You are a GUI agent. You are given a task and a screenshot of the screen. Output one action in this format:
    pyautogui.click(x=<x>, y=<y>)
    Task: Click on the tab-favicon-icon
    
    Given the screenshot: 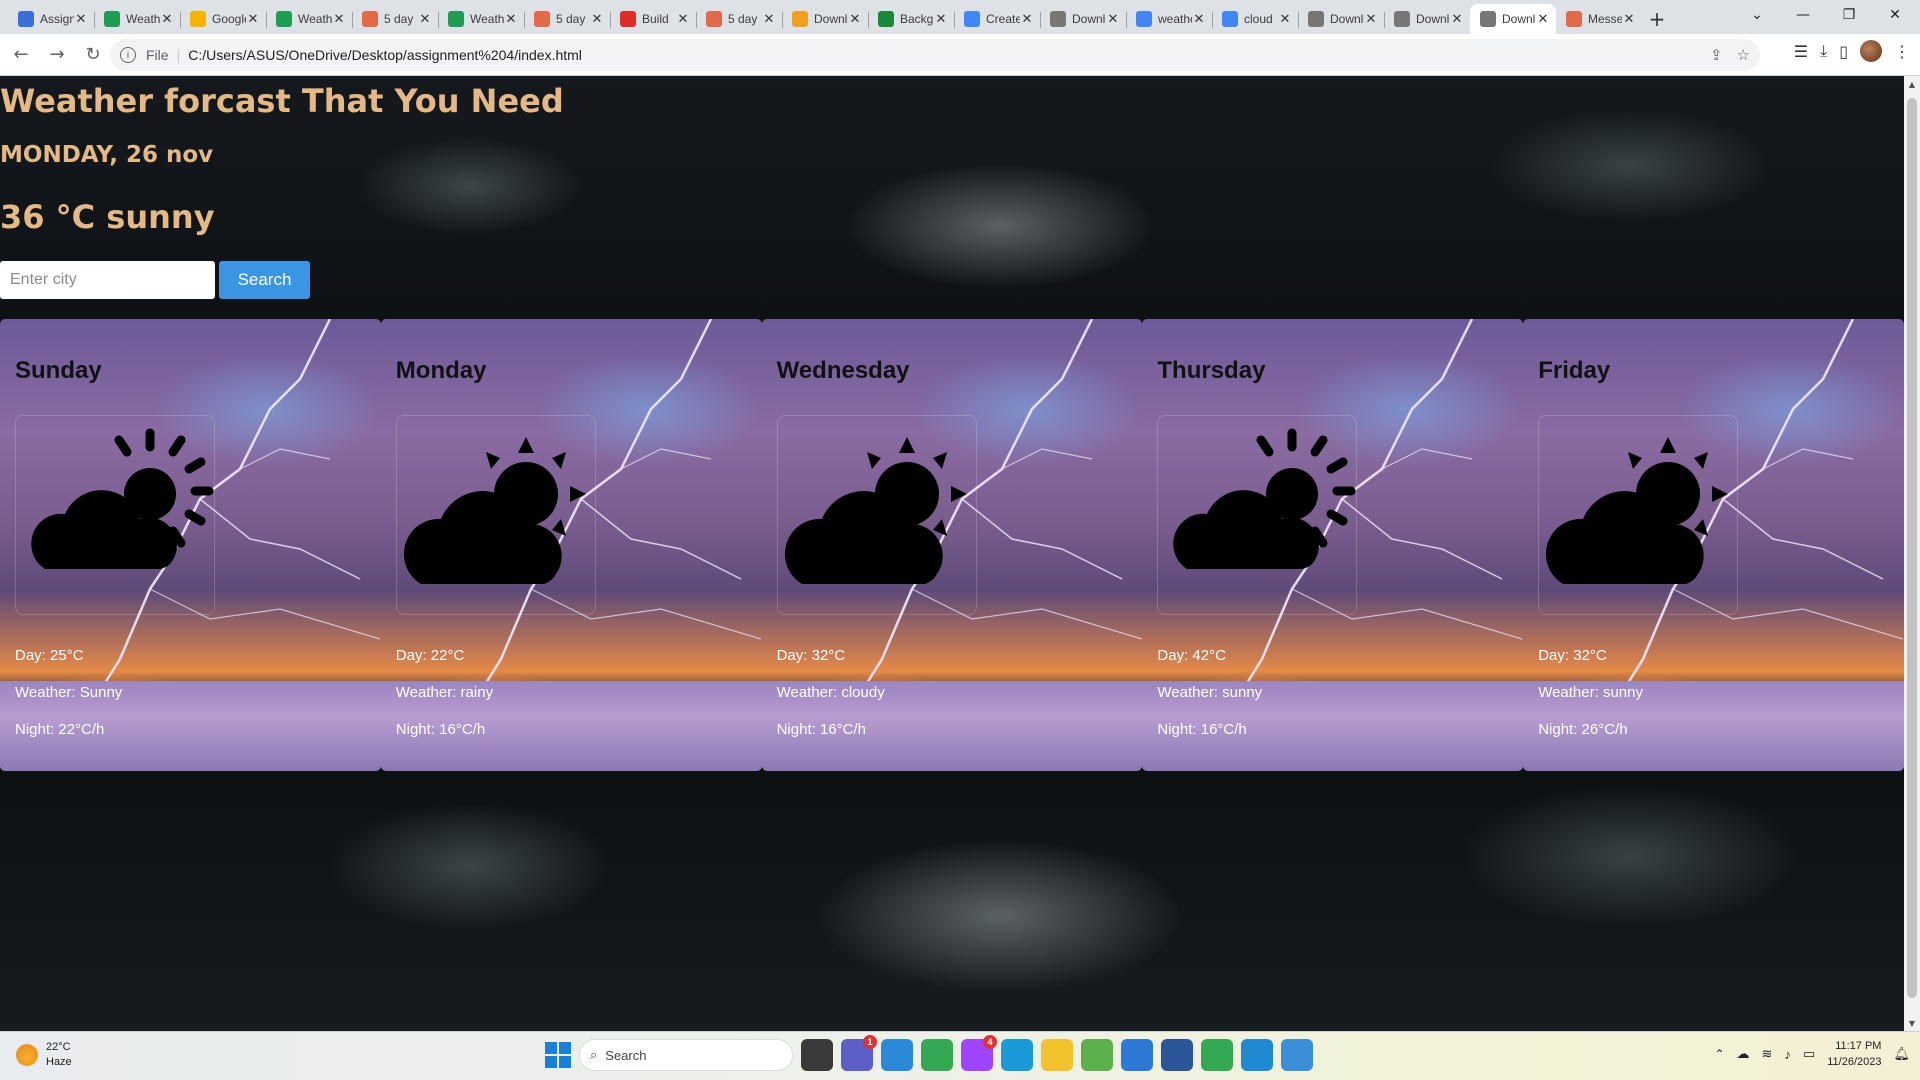 What is the action you would take?
    pyautogui.click(x=198, y=19)
    